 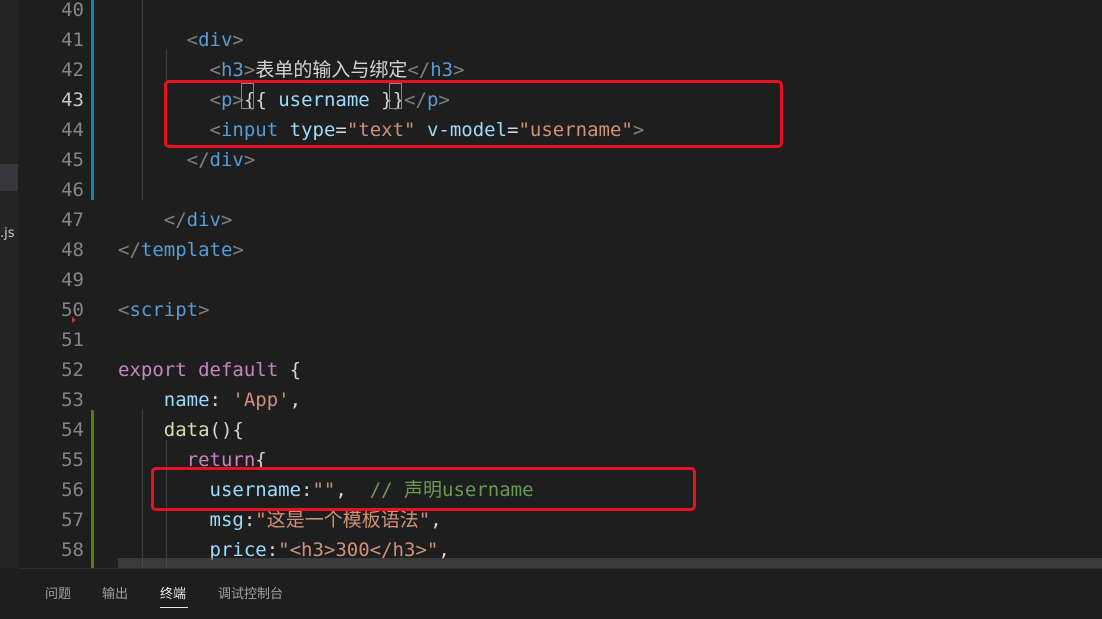 I want to click on breakpoint-marker, so click(x=74, y=320).